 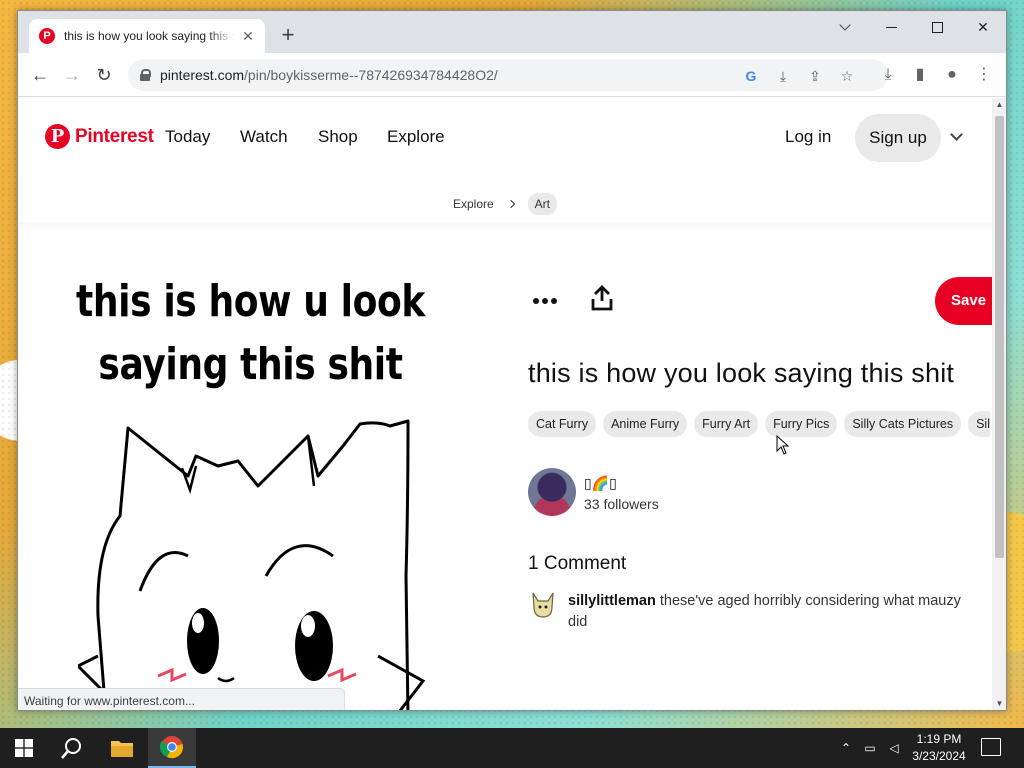 I want to click on login-button: Log in, so click(x=808, y=137).